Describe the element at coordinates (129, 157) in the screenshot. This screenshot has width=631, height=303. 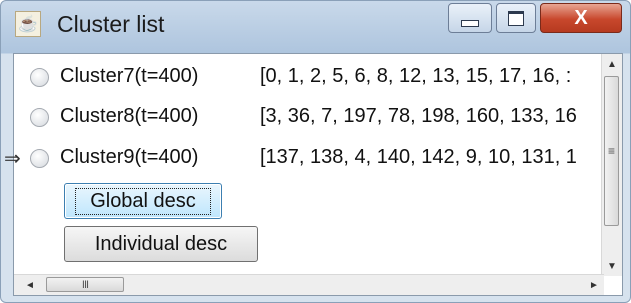
I see `cluster-name: Cluster9(t=400)` at that location.